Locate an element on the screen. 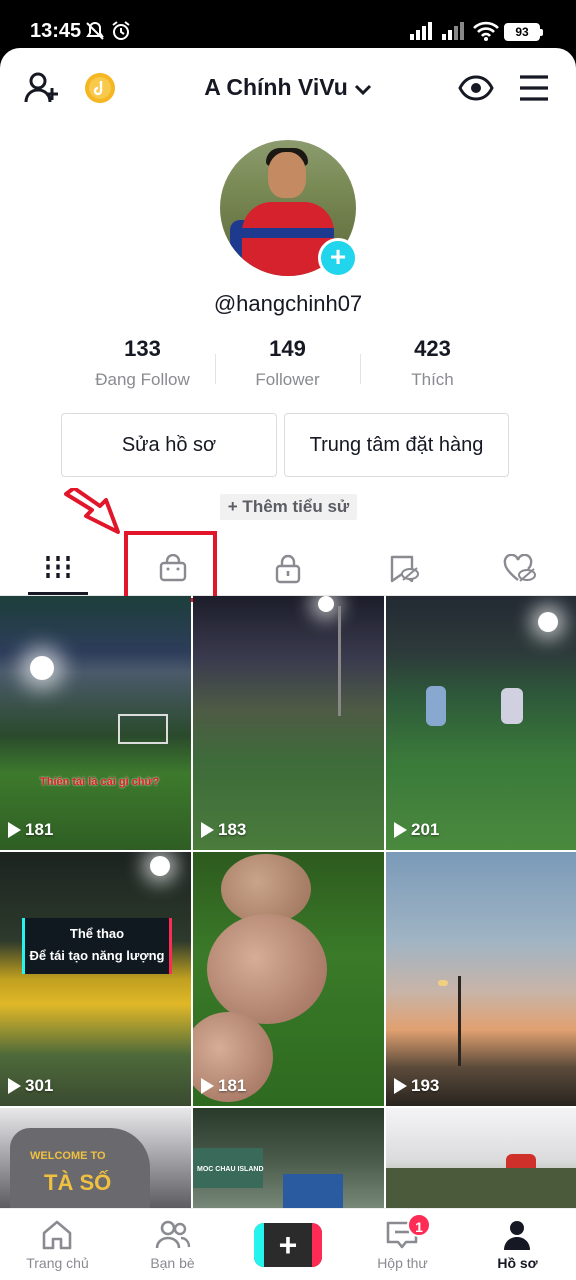 The width and height of the screenshot is (576, 1280). video-caption-title: Thể thao is located at coordinates (97, 933).